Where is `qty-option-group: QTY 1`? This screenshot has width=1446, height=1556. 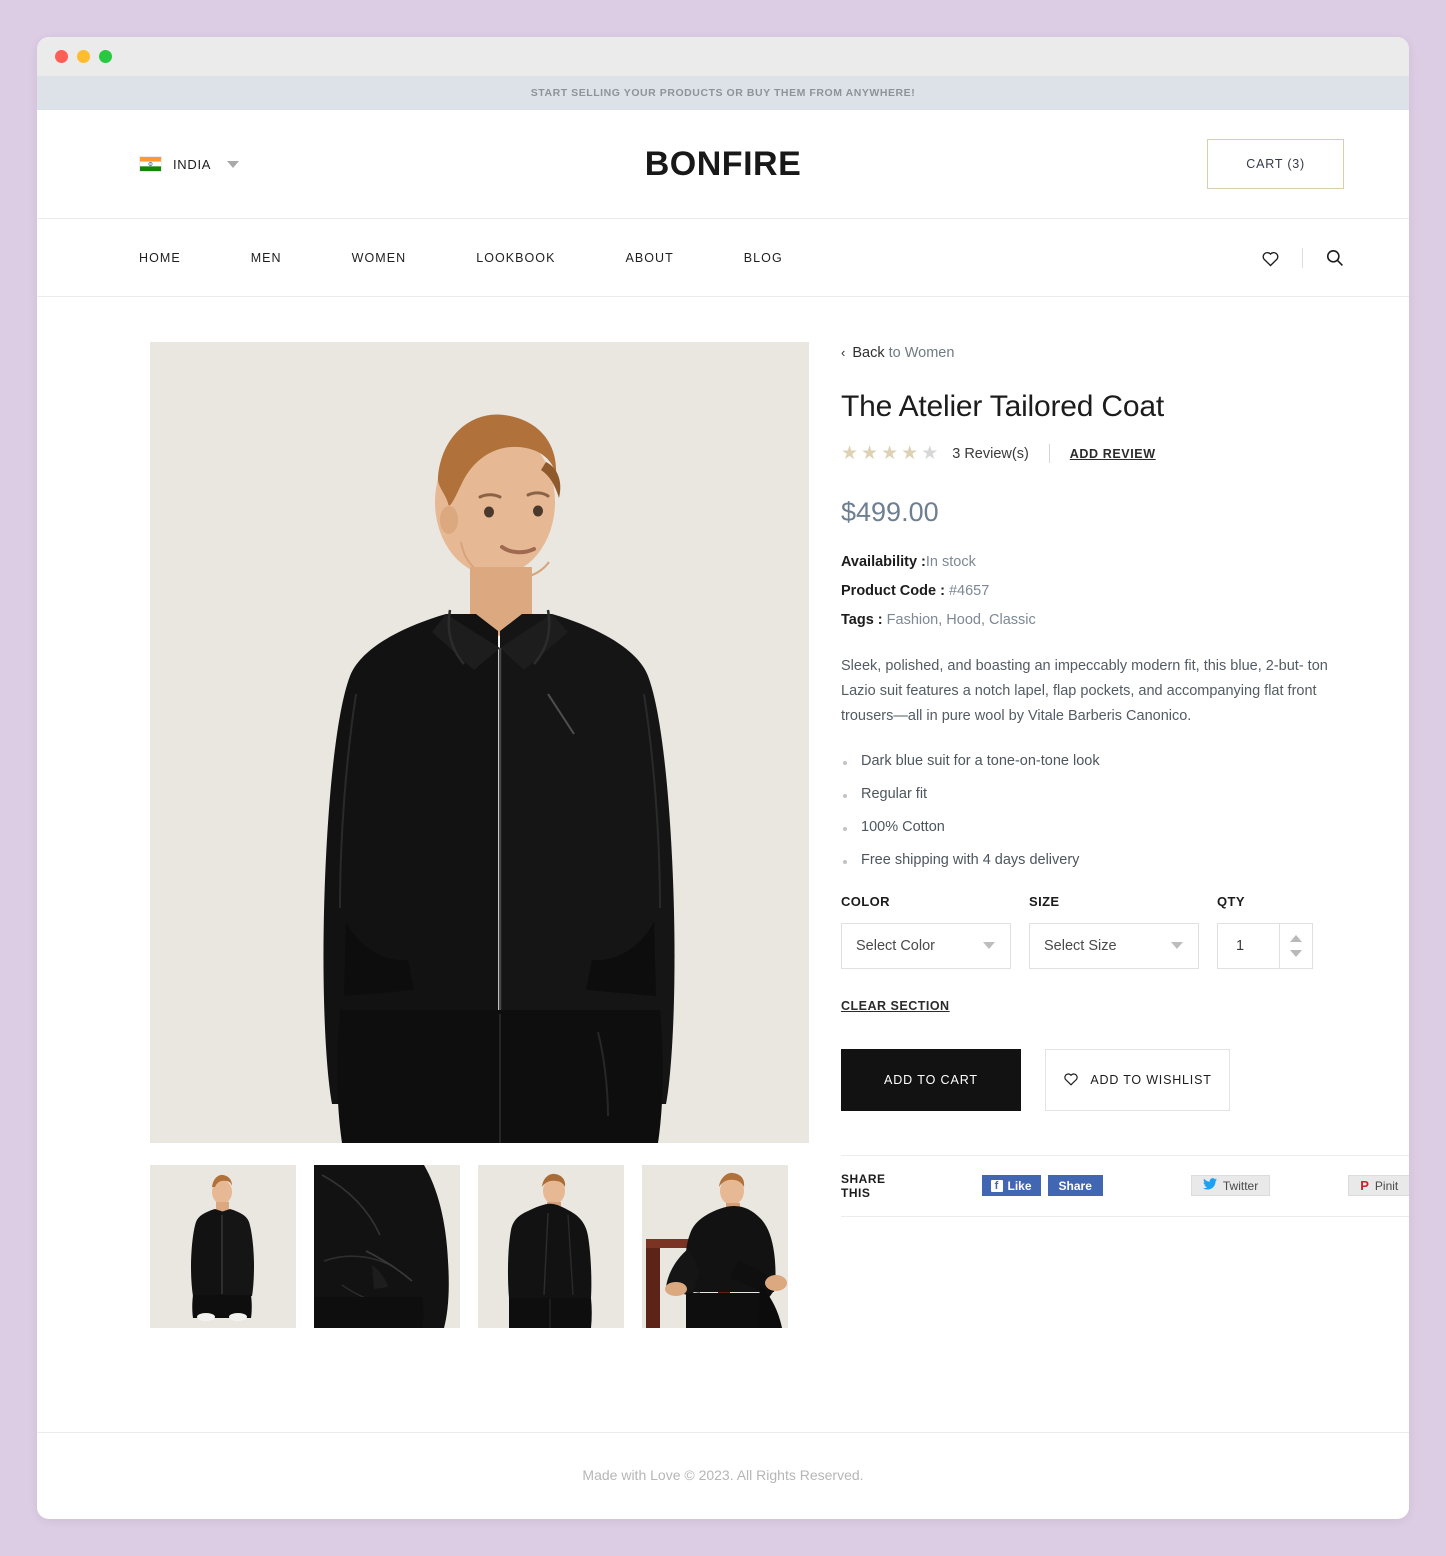
qty-option-group: QTY 1 is located at coordinates (1265, 931).